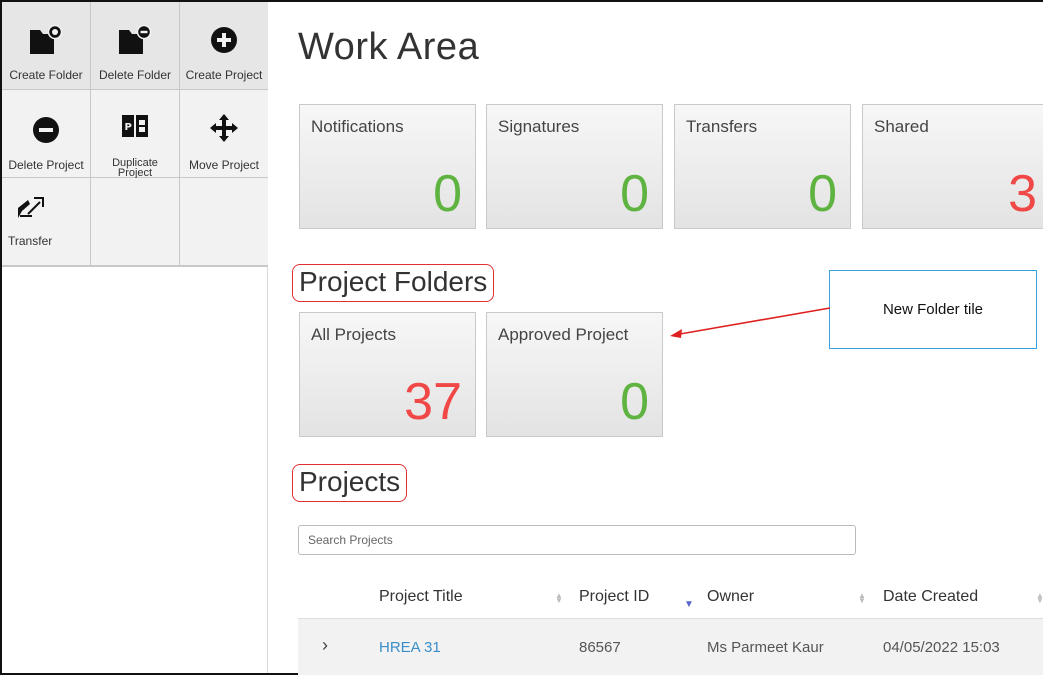 This screenshot has width=1043, height=675. What do you see at coordinates (135, 41) in the screenshot?
I see `folder-remove-icon` at bounding box center [135, 41].